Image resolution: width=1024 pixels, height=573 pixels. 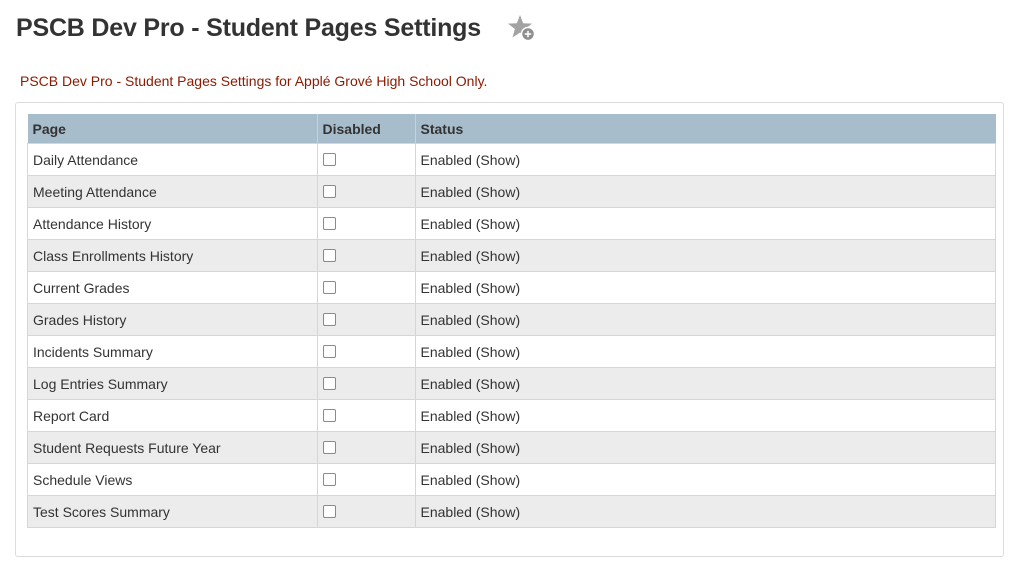 What do you see at coordinates (172, 479) in the screenshot?
I see `page-name-cell: Schedule Views` at bounding box center [172, 479].